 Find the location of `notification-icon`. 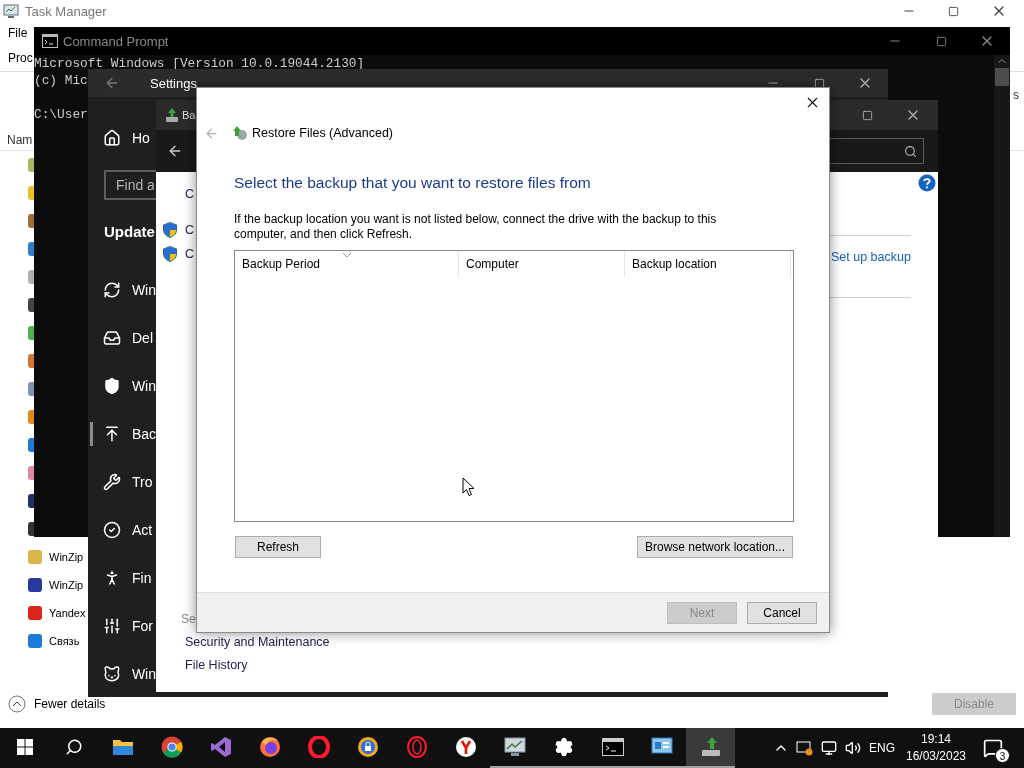

notification-icon is located at coordinates (993, 748).